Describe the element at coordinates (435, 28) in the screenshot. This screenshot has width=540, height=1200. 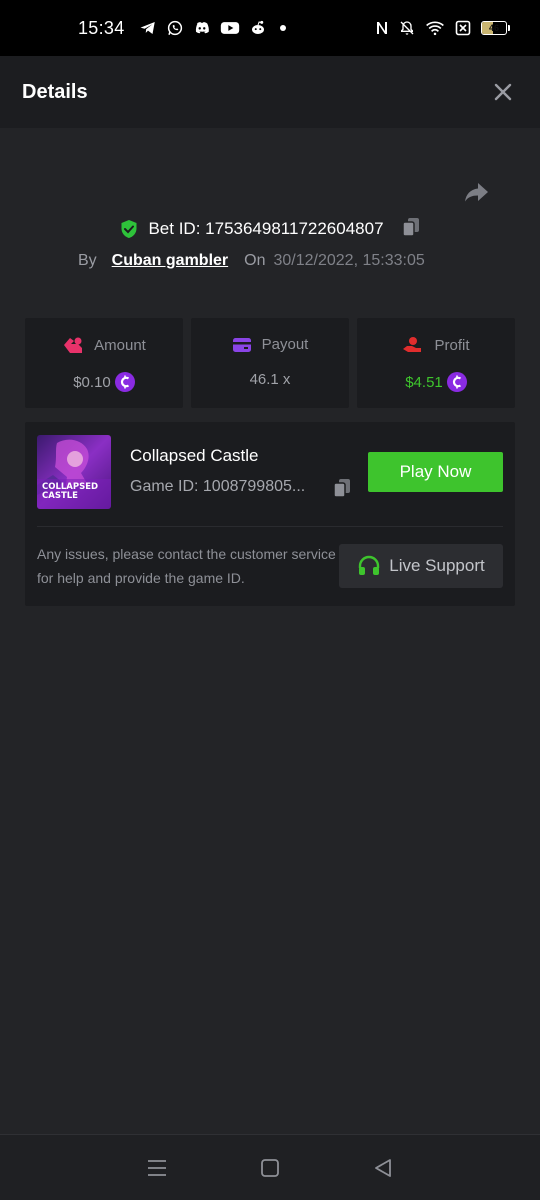
I see `wifi-icon` at that location.